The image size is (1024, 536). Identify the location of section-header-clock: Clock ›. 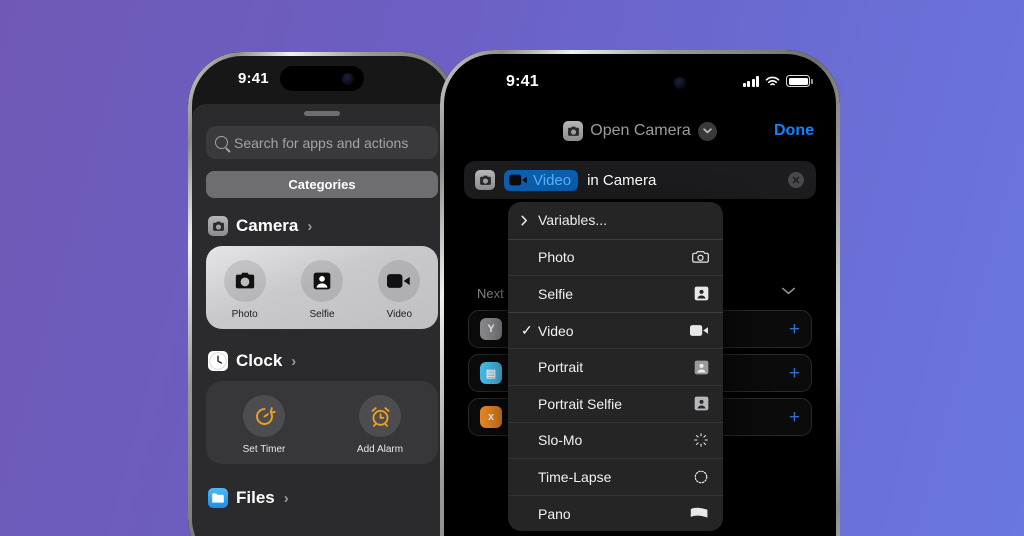
(330, 361).